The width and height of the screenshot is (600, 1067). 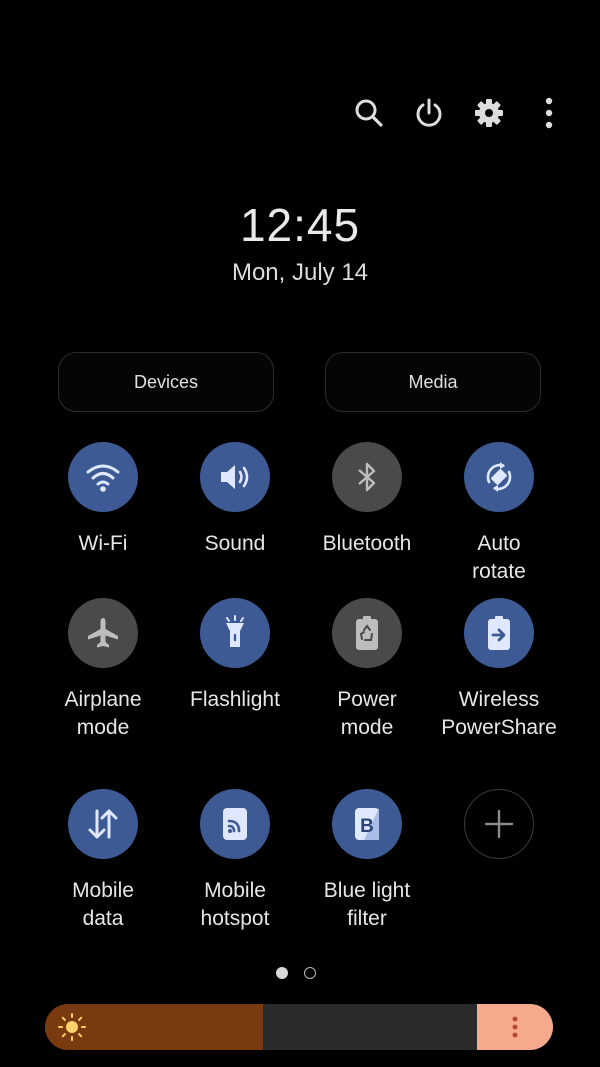 I want to click on tile-label: Blue light filter, so click(x=367, y=904).